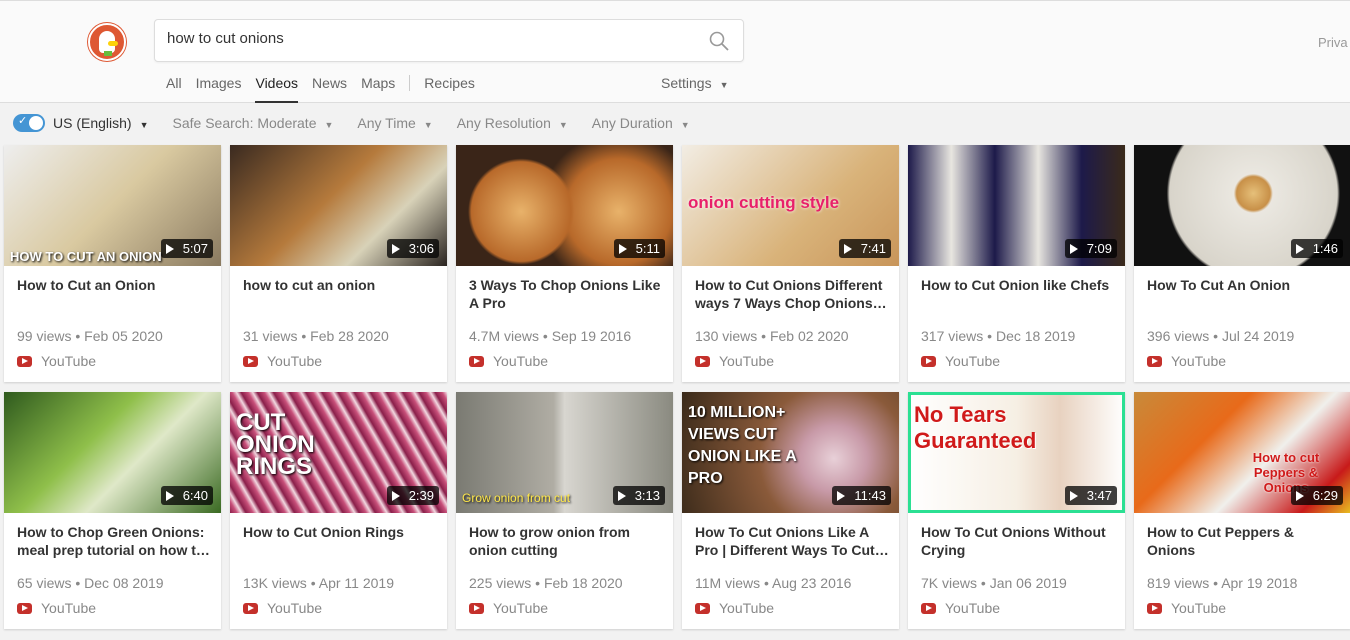 The height and width of the screenshot is (640, 1350). What do you see at coordinates (566, 294) in the screenshot?
I see `video-title: 3 Ways To Chop Onions Like A Pro` at bounding box center [566, 294].